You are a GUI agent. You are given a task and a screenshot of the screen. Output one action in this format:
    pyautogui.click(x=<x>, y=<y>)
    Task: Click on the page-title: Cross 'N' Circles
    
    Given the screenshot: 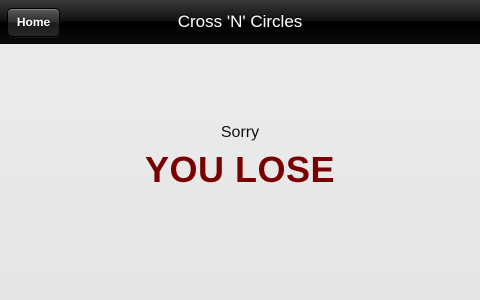 What is the action you would take?
    pyautogui.click(x=240, y=21)
    